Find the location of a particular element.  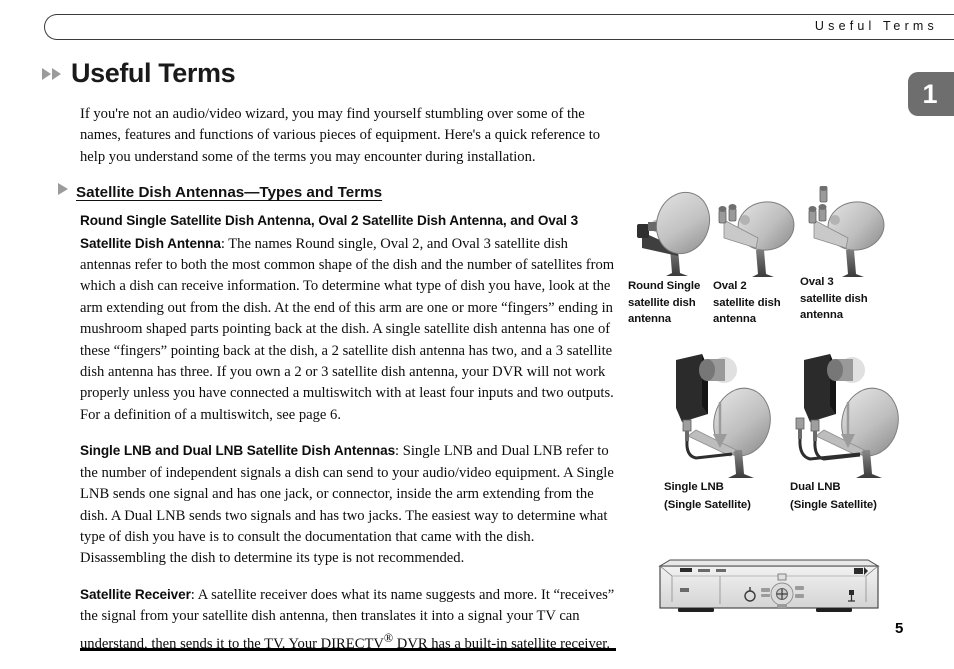

dish-caption-round-single: Round Single satellite dish antenna is located at coordinates (664, 303).